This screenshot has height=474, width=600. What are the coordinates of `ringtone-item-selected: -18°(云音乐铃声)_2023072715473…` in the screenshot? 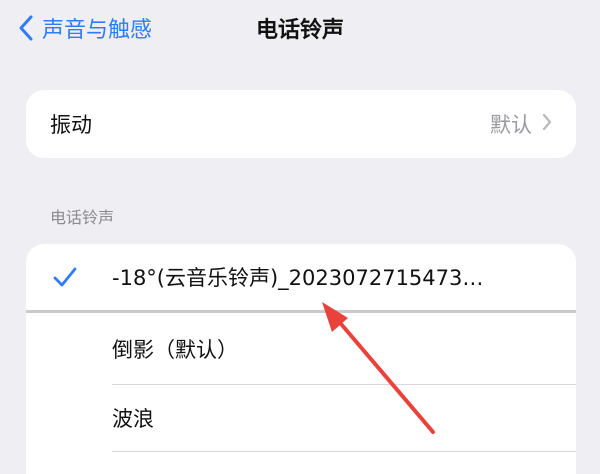 It's located at (301, 277).